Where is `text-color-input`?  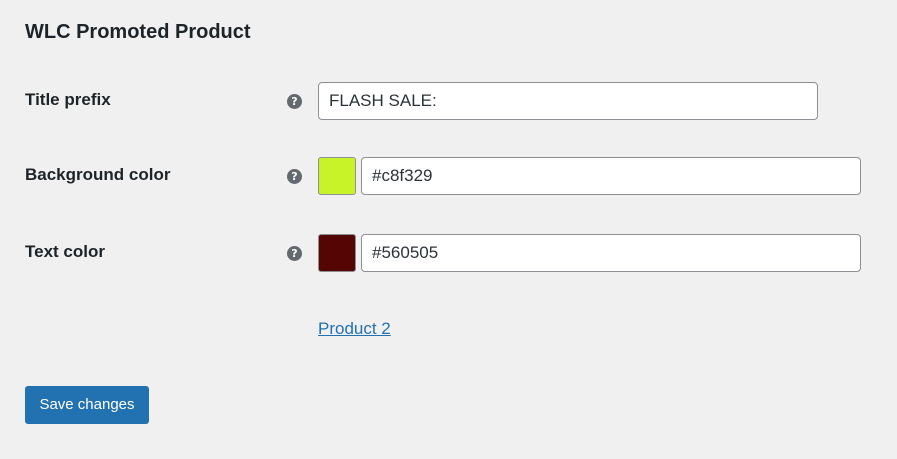 text-color-input is located at coordinates (611, 253).